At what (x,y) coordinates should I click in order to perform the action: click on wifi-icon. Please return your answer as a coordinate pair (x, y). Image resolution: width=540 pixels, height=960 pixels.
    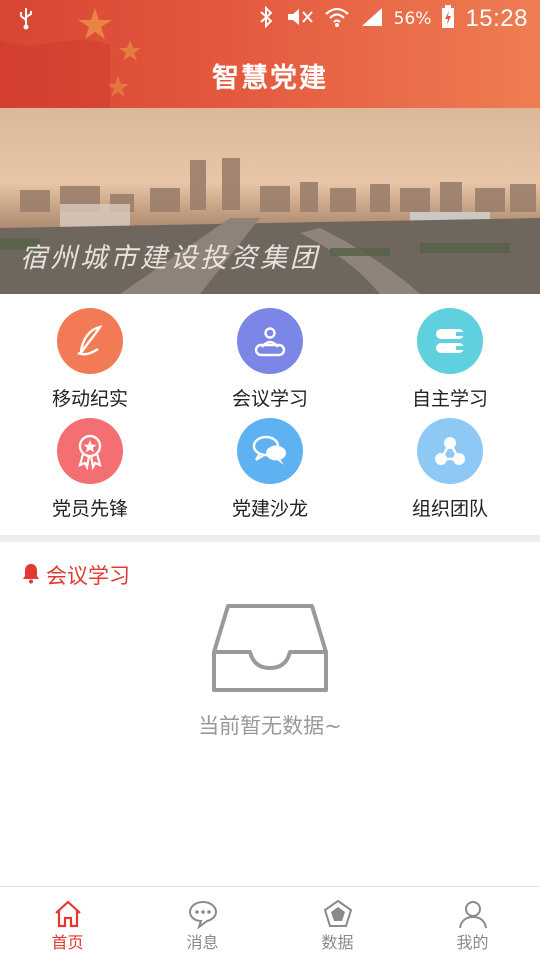
    Looking at the image, I should click on (337, 19).